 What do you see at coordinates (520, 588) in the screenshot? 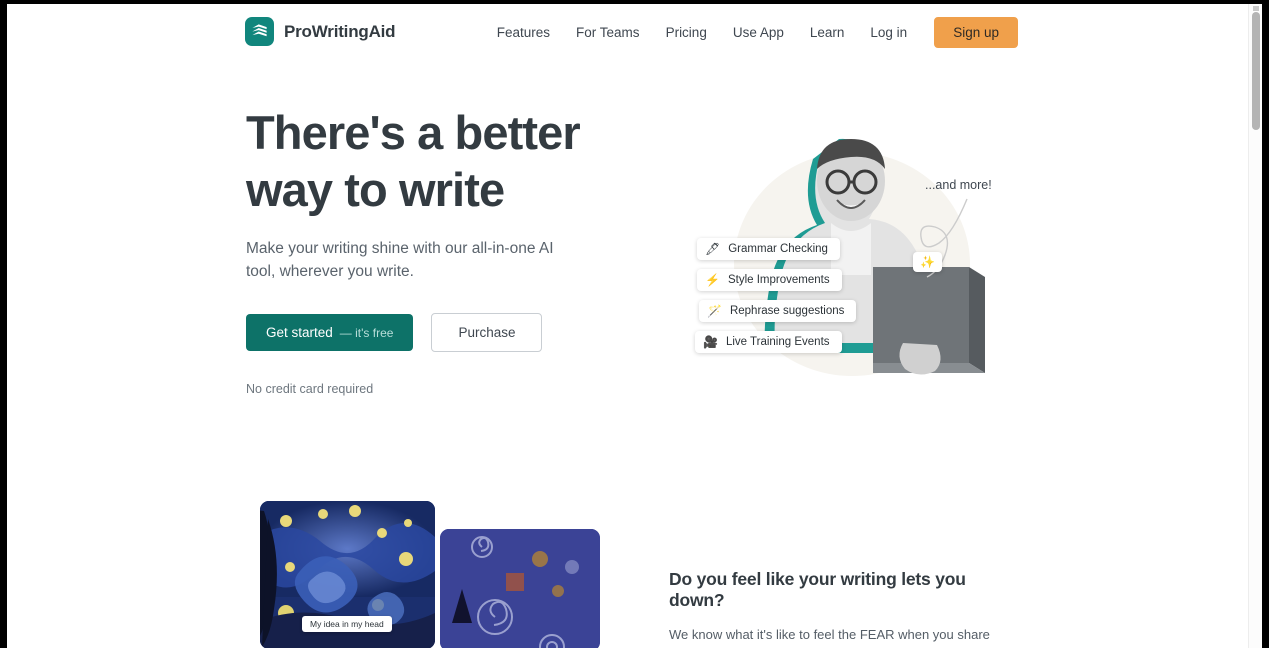
I see `simplified-painting-card` at bounding box center [520, 588].